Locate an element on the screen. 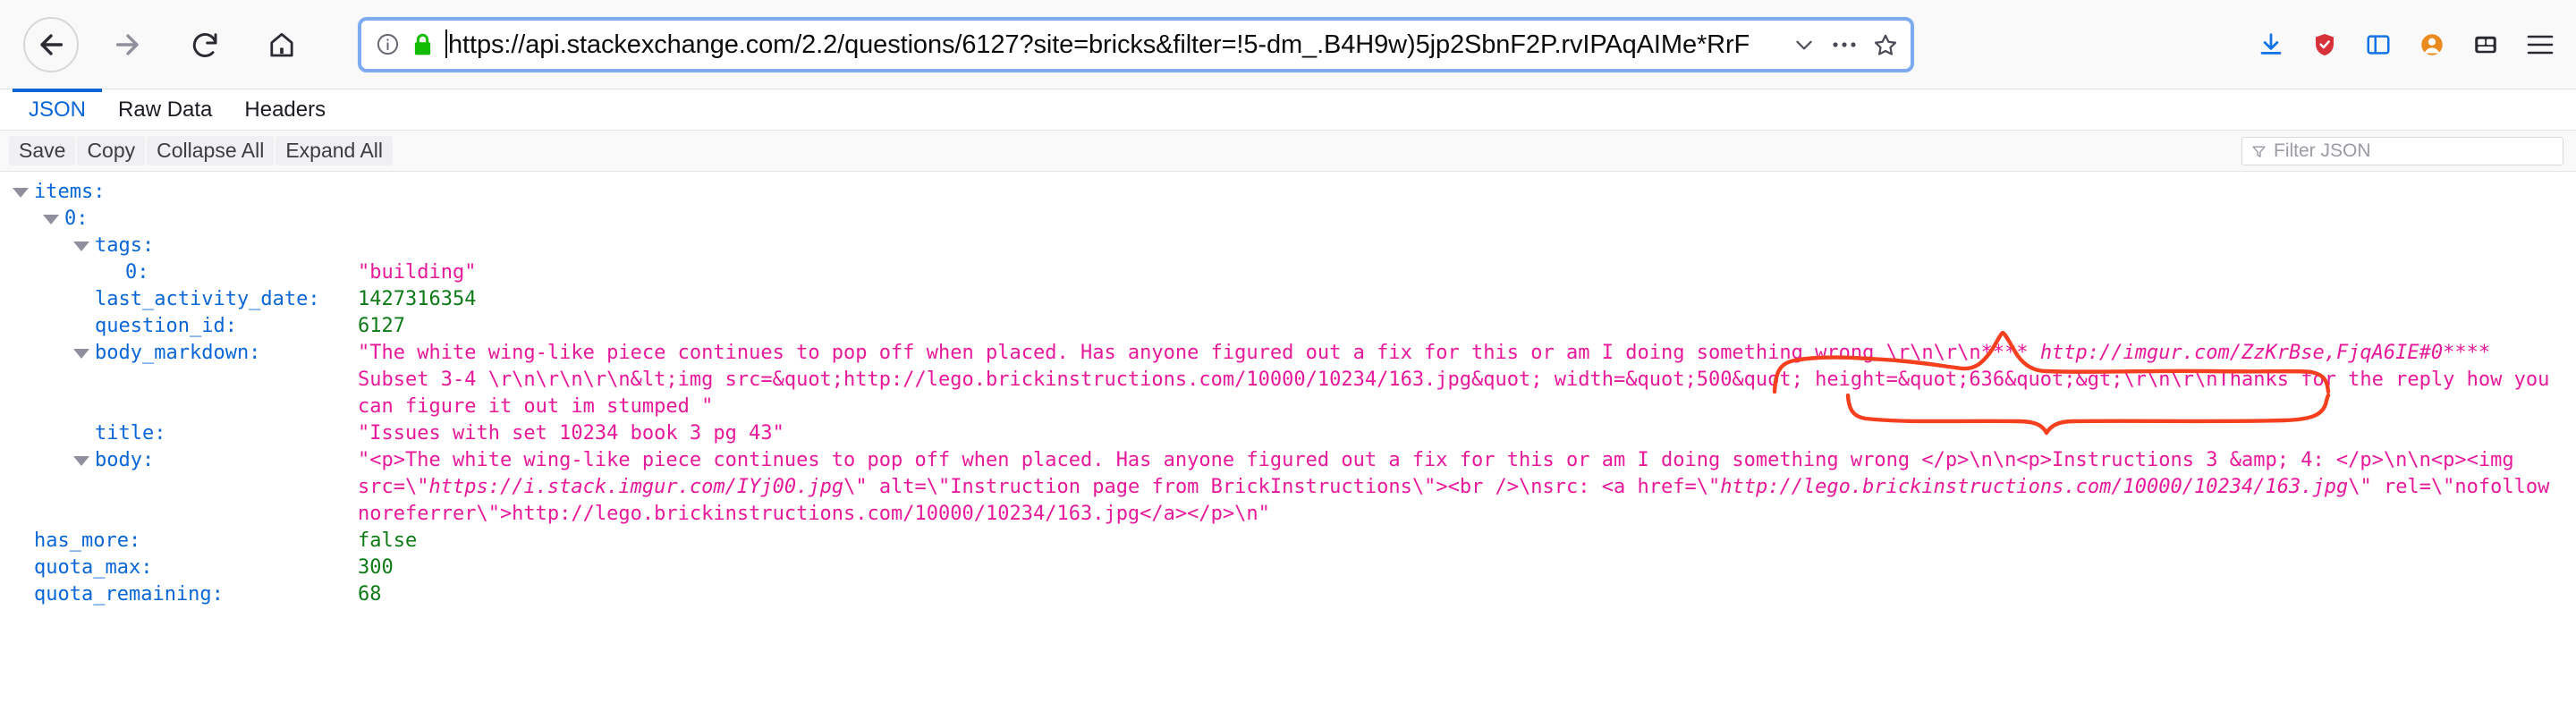 The width and height of the screenshot is (2576, 703). tab-json: JSON is located at coordinates (58, 110).